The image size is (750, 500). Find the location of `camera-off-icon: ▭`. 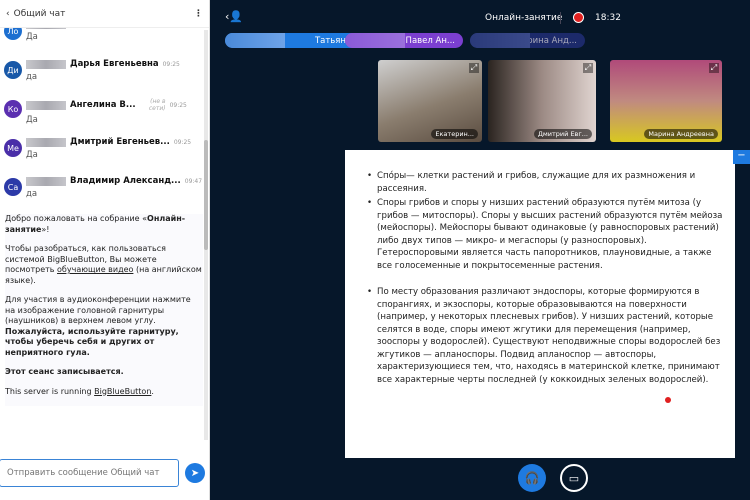

camera-off-icon: ▭ is located at coordinates (574, 478).